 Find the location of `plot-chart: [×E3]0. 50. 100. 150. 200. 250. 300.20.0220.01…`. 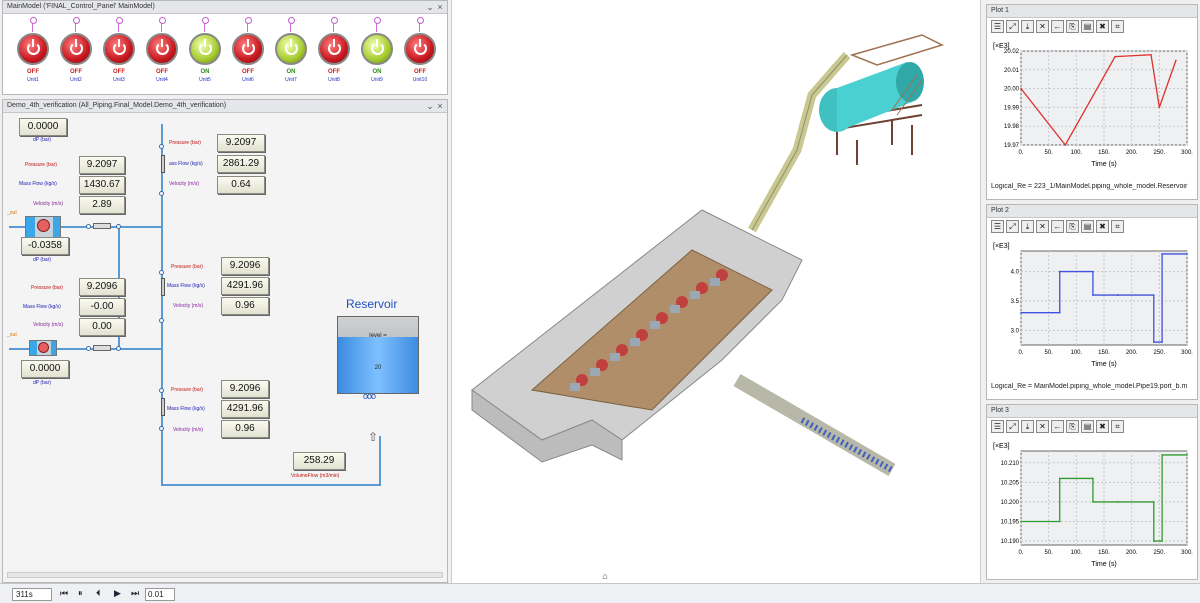

plot-chart: [×E3]0. 50. 100. 150. 200. 250. 300.20.0220.01… is located at coordinates (1092, 104).